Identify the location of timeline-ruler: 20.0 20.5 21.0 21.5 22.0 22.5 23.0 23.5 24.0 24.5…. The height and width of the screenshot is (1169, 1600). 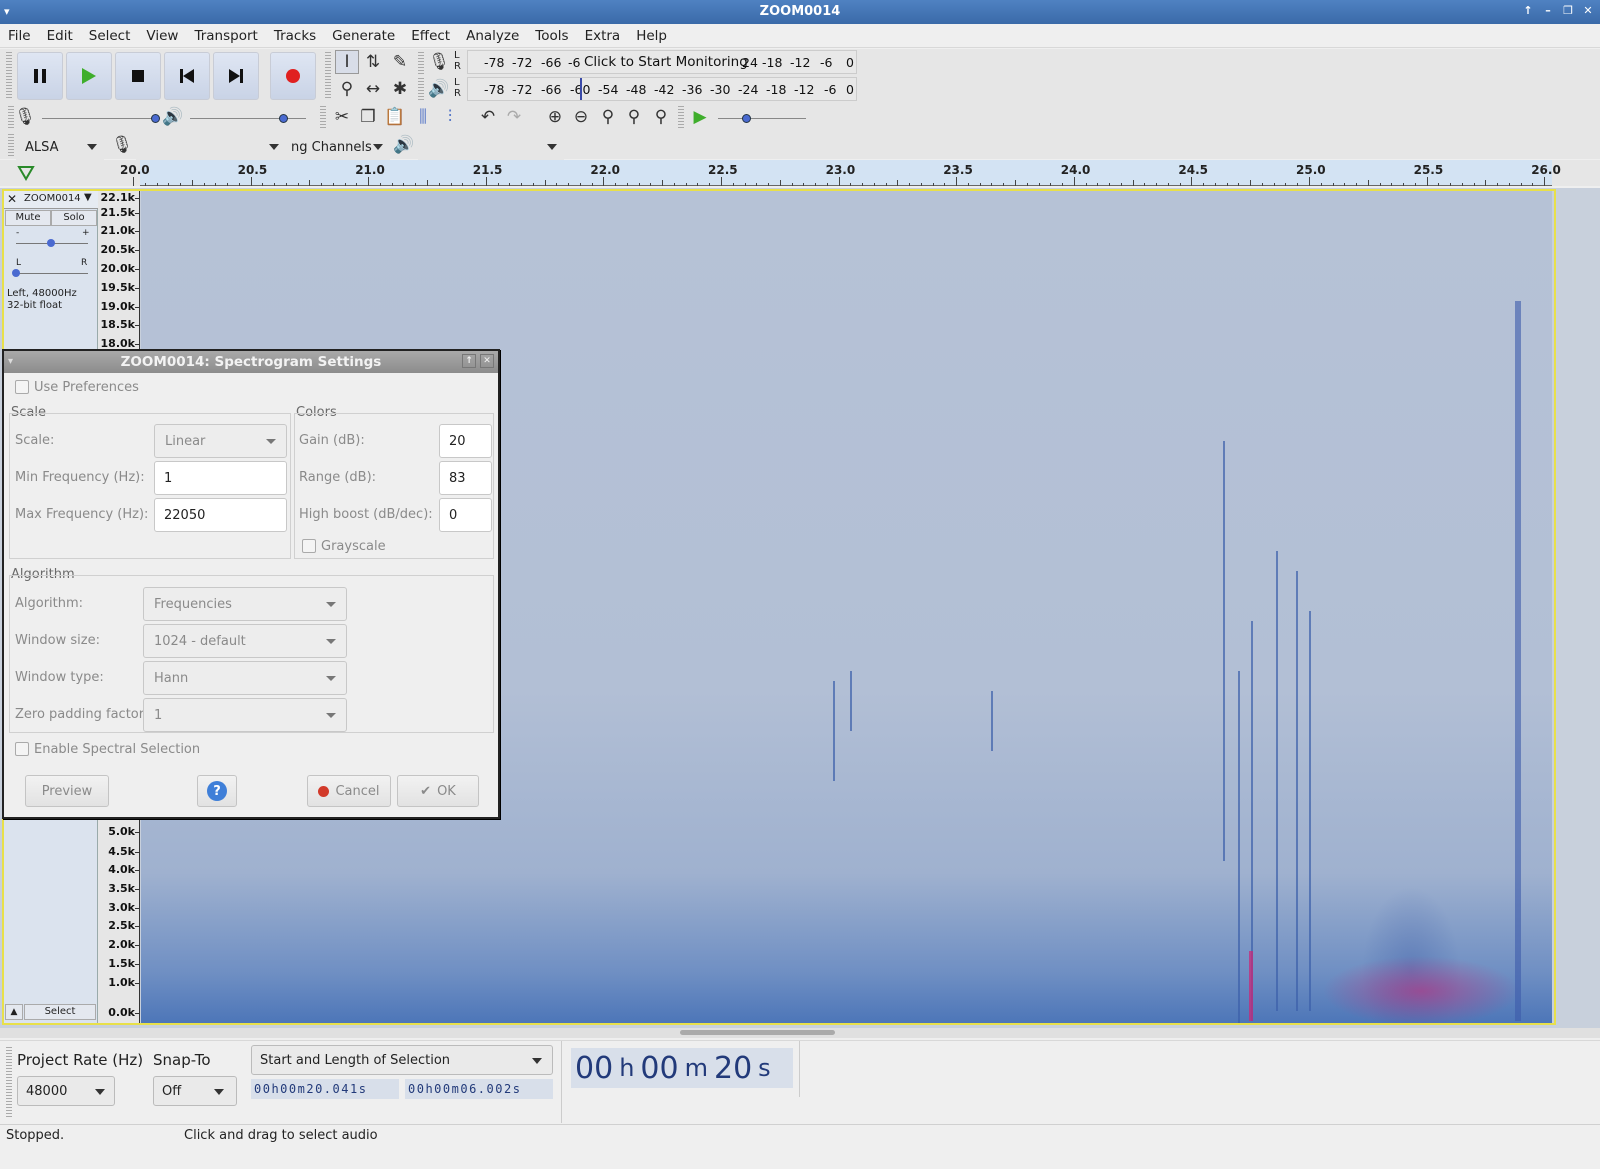
(800, 173).